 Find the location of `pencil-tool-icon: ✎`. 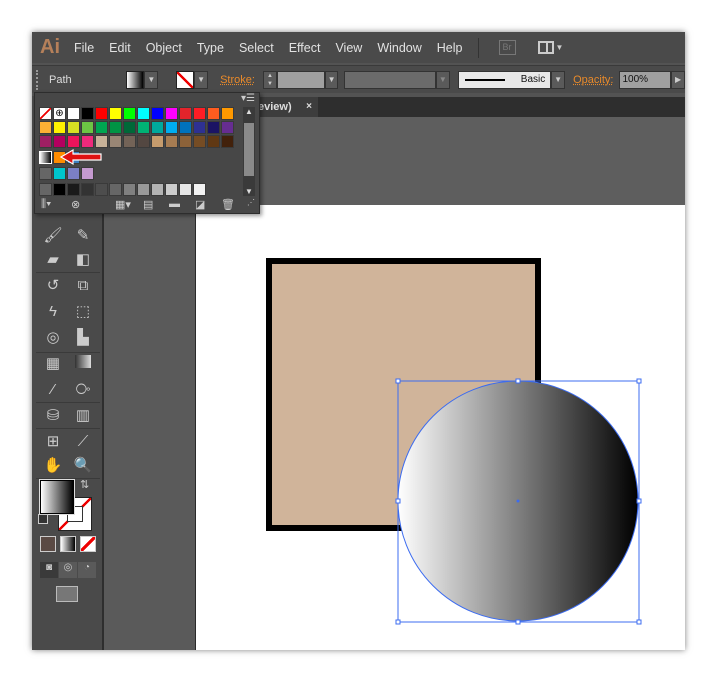

pencil-tool-icon: ✎ is located at coordinates (83, 236).